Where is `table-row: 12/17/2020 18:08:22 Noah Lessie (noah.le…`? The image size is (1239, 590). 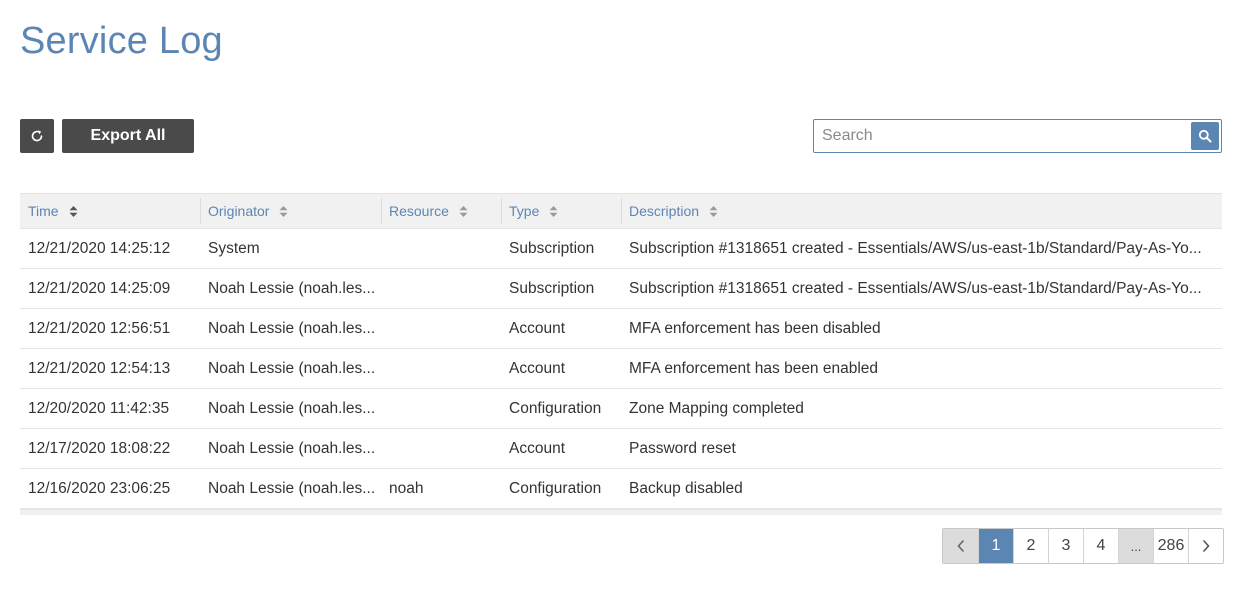 table-row: 12/17/2020 18:08:22 Noah Lessie (noah.le… is located at coordinates (621, 449).